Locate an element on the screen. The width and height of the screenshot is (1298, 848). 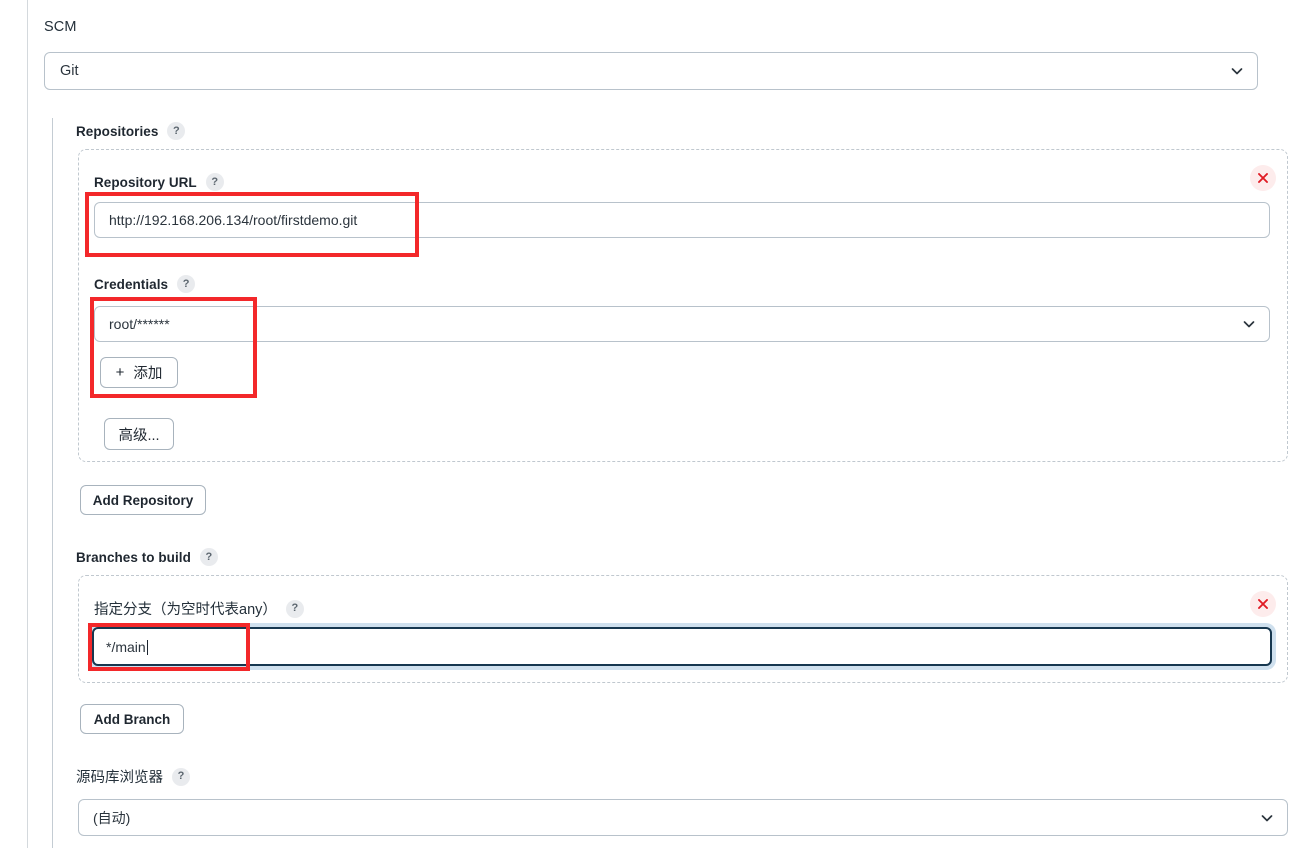
branch-specifier-value-wrap: */main is located at coordinates (127, 647).